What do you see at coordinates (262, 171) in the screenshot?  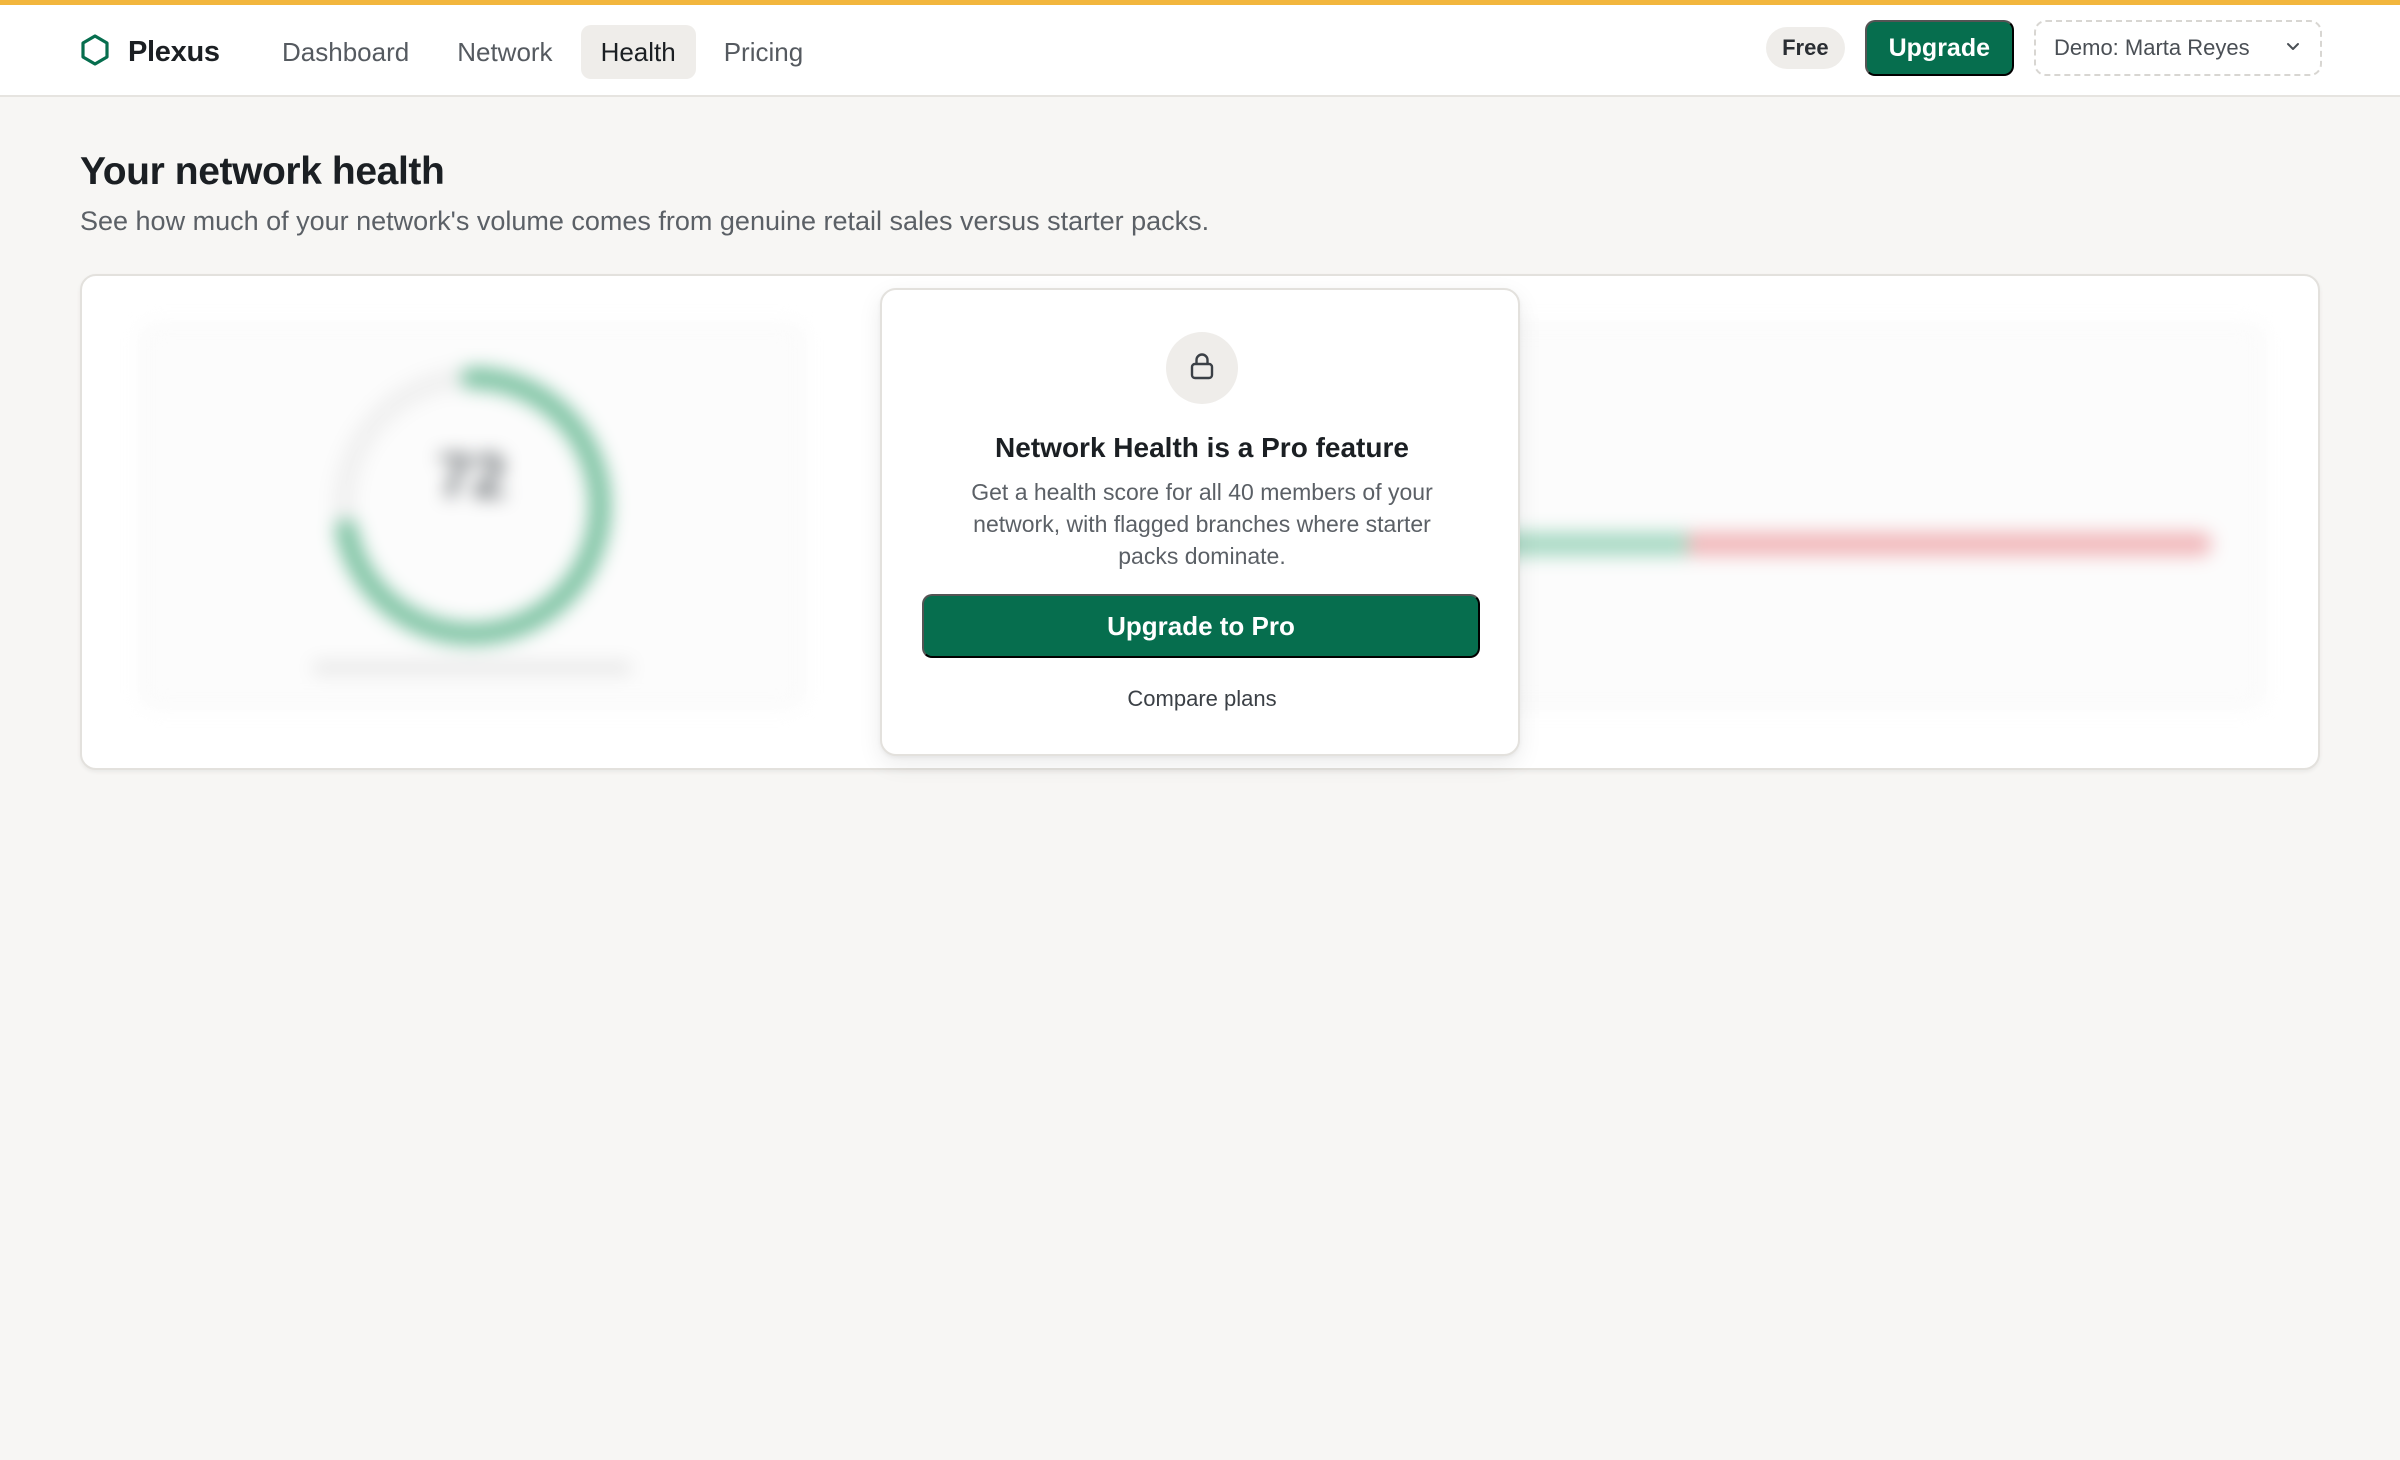 I see `page-title: Your network health` at bounding box center [262, 171].